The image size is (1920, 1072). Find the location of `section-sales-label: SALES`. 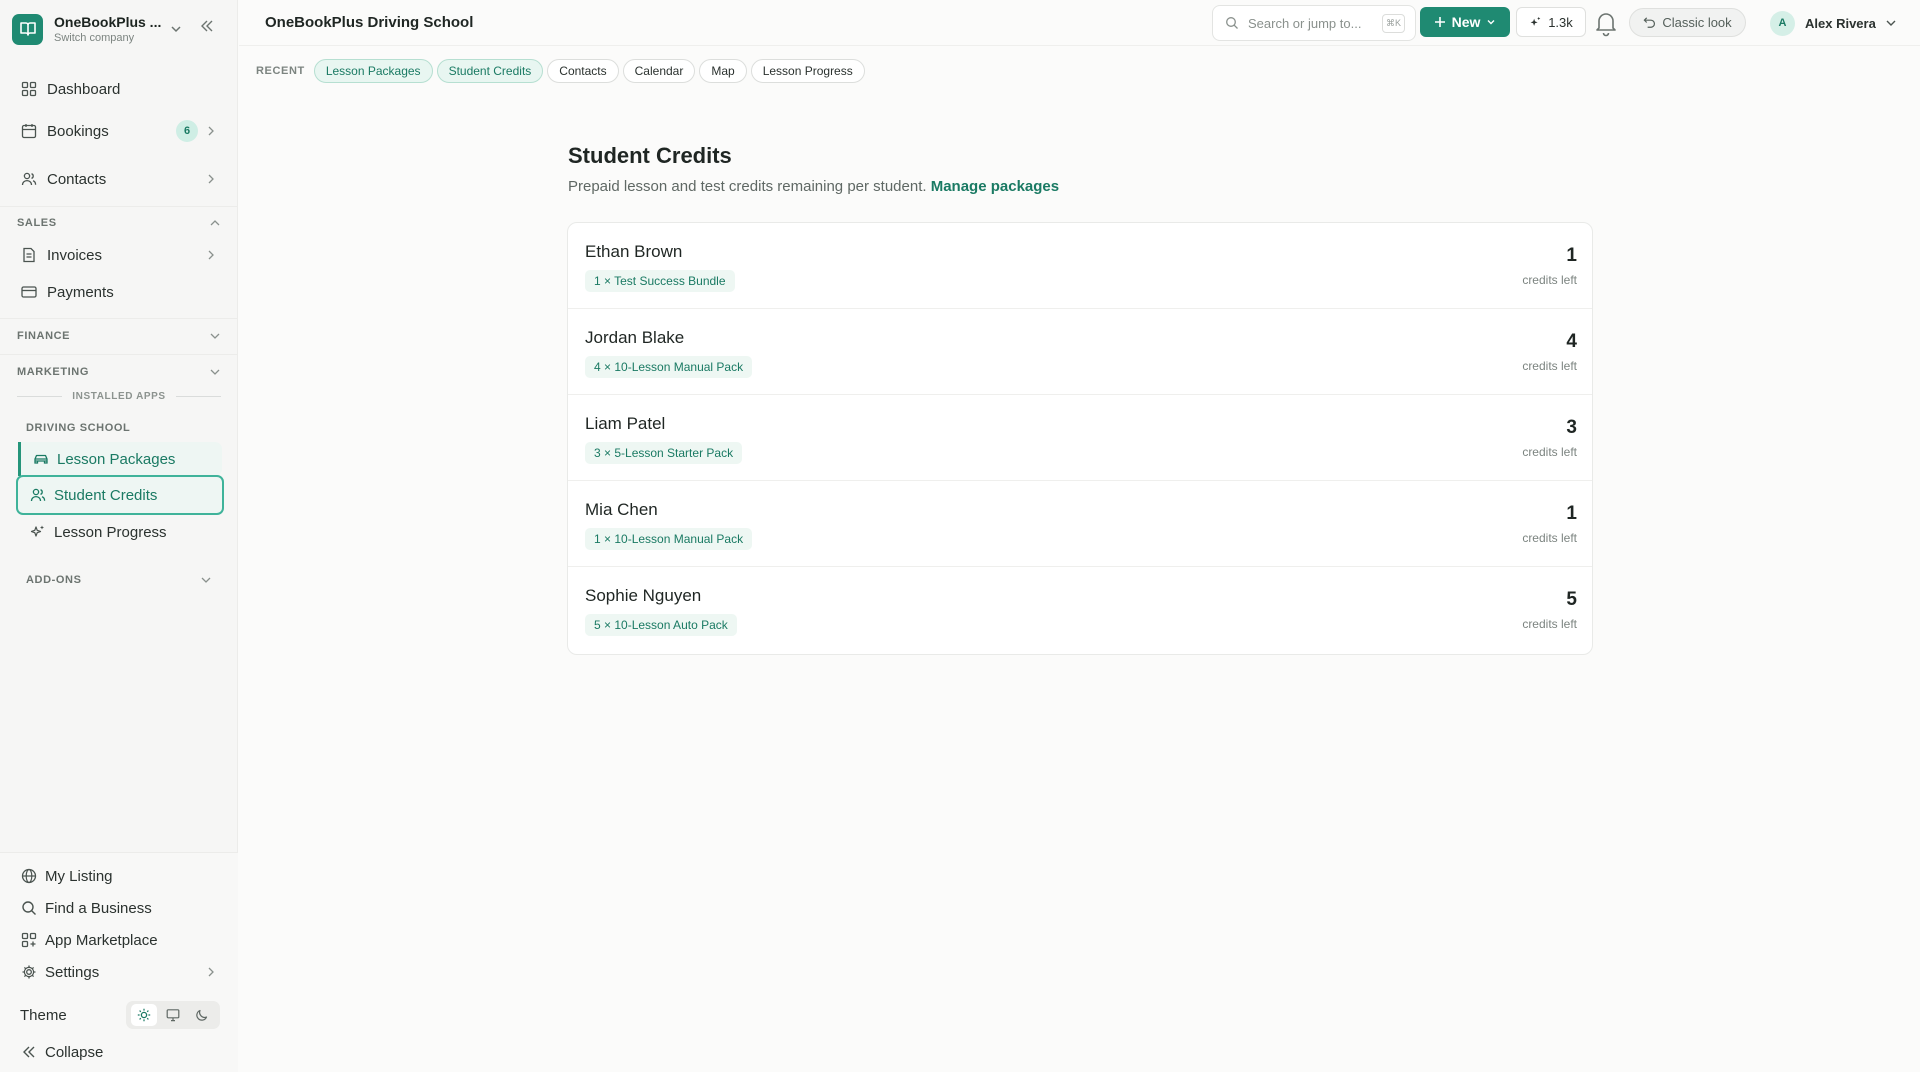

section-sales-label: SALES is located at coordinates (37, 223).